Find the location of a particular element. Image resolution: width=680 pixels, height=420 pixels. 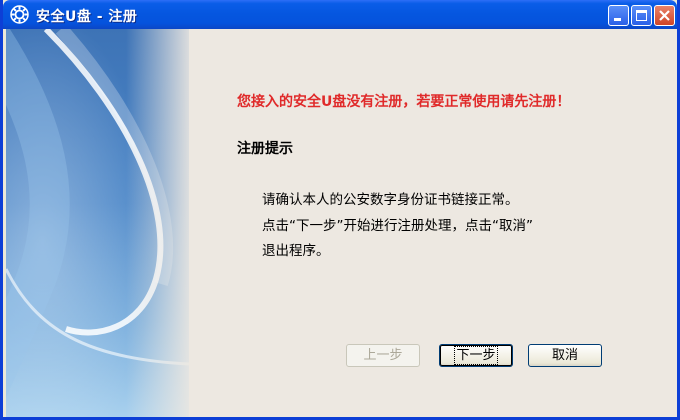

instruction-line: 点击“下一步”开始进行注册处理，点击“取消” is located at coordinates (397, 226).